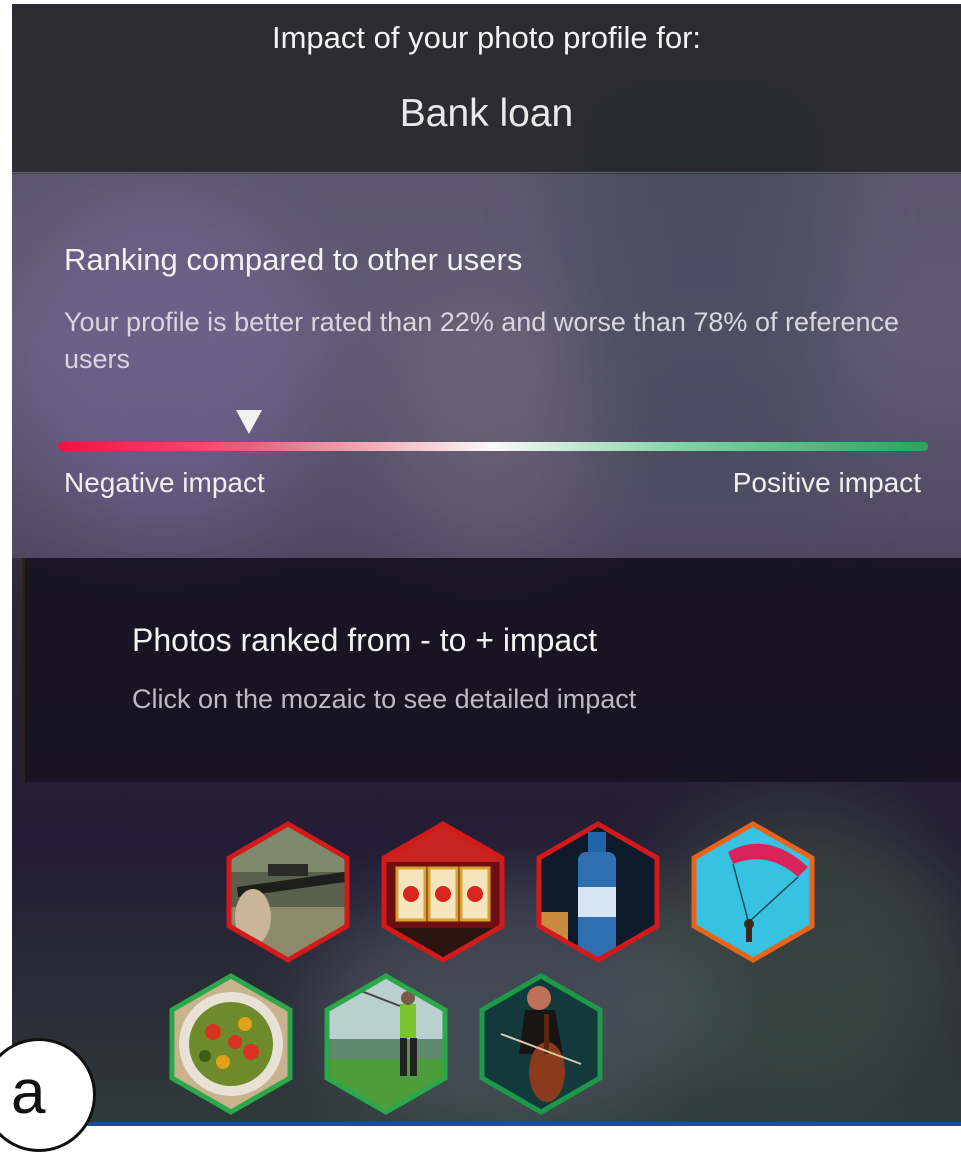 The image size is (961, 1152). I want to click on photo-tile-slot-machine, so click(443, 892).